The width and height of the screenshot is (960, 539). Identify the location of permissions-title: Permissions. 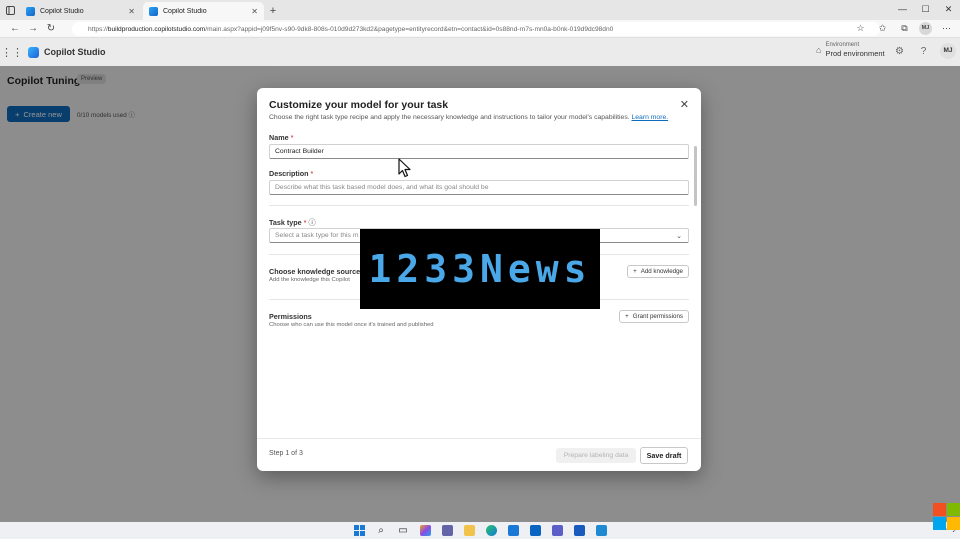
(290, 316).